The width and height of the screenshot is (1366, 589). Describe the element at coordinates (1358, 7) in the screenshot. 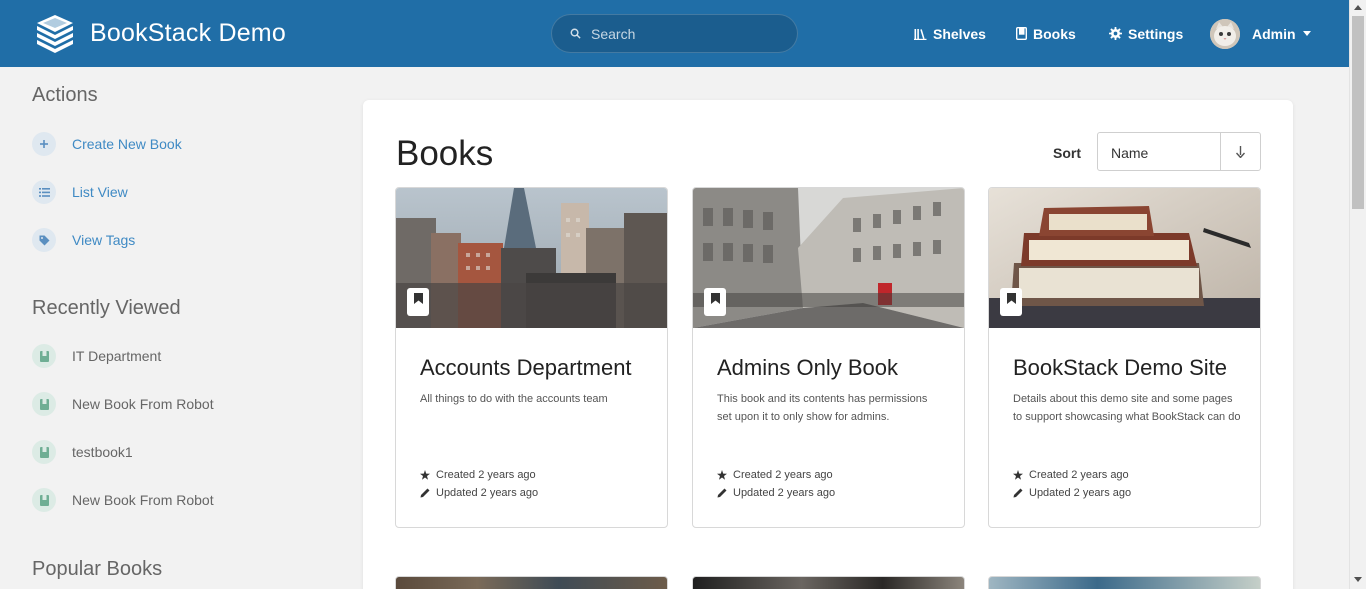

I see `scroll-up-icon` at that location.